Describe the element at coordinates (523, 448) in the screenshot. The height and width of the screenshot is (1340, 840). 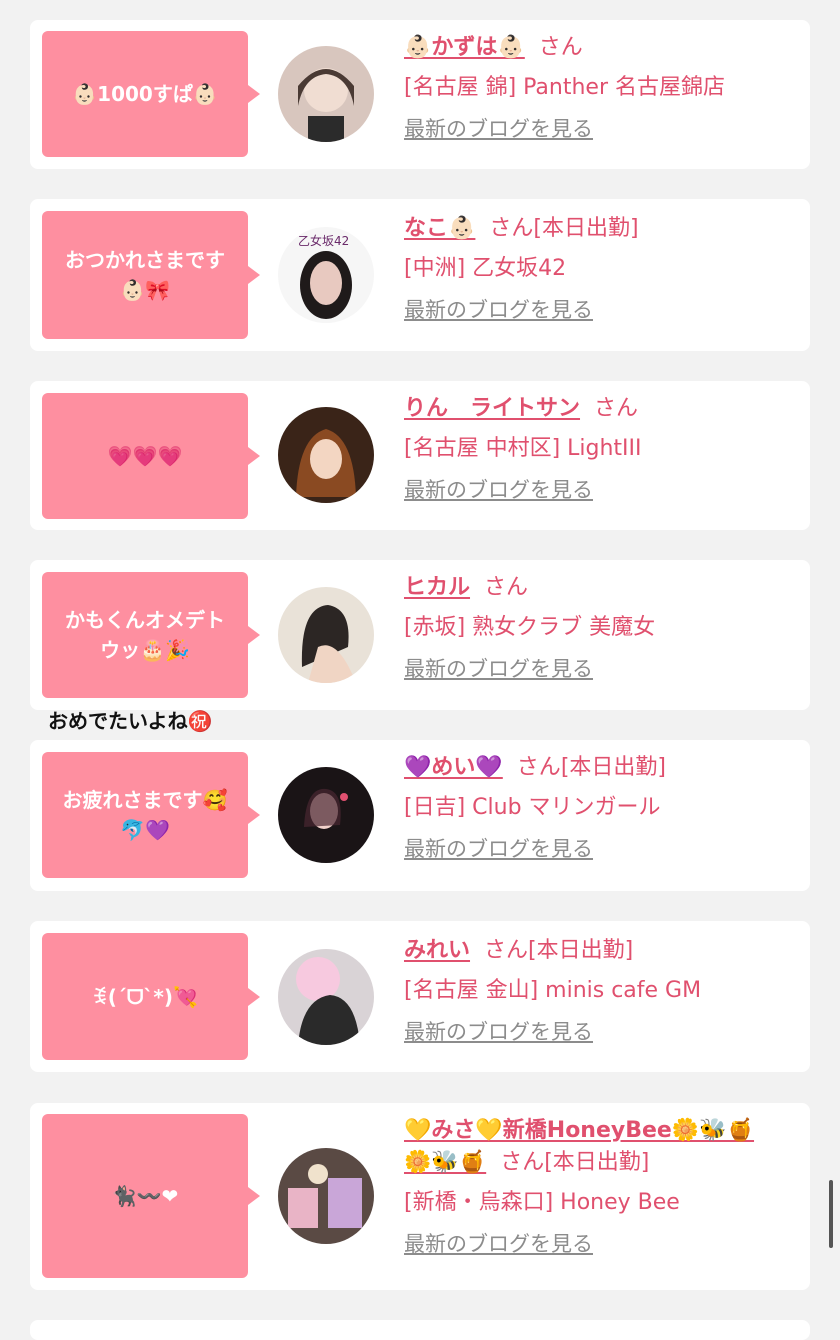
I see `shop-name: [名古屋 中村区] LightIII` at that location.